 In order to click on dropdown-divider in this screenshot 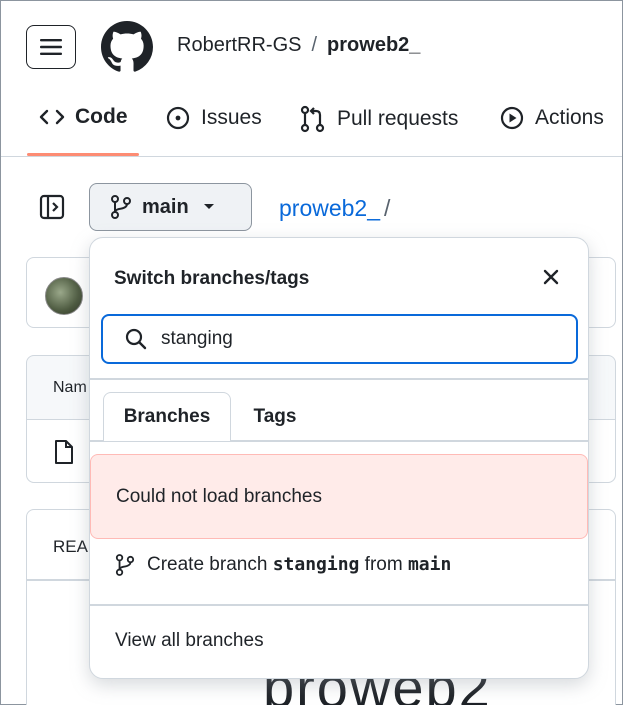, I will do `click(339, 379)`.